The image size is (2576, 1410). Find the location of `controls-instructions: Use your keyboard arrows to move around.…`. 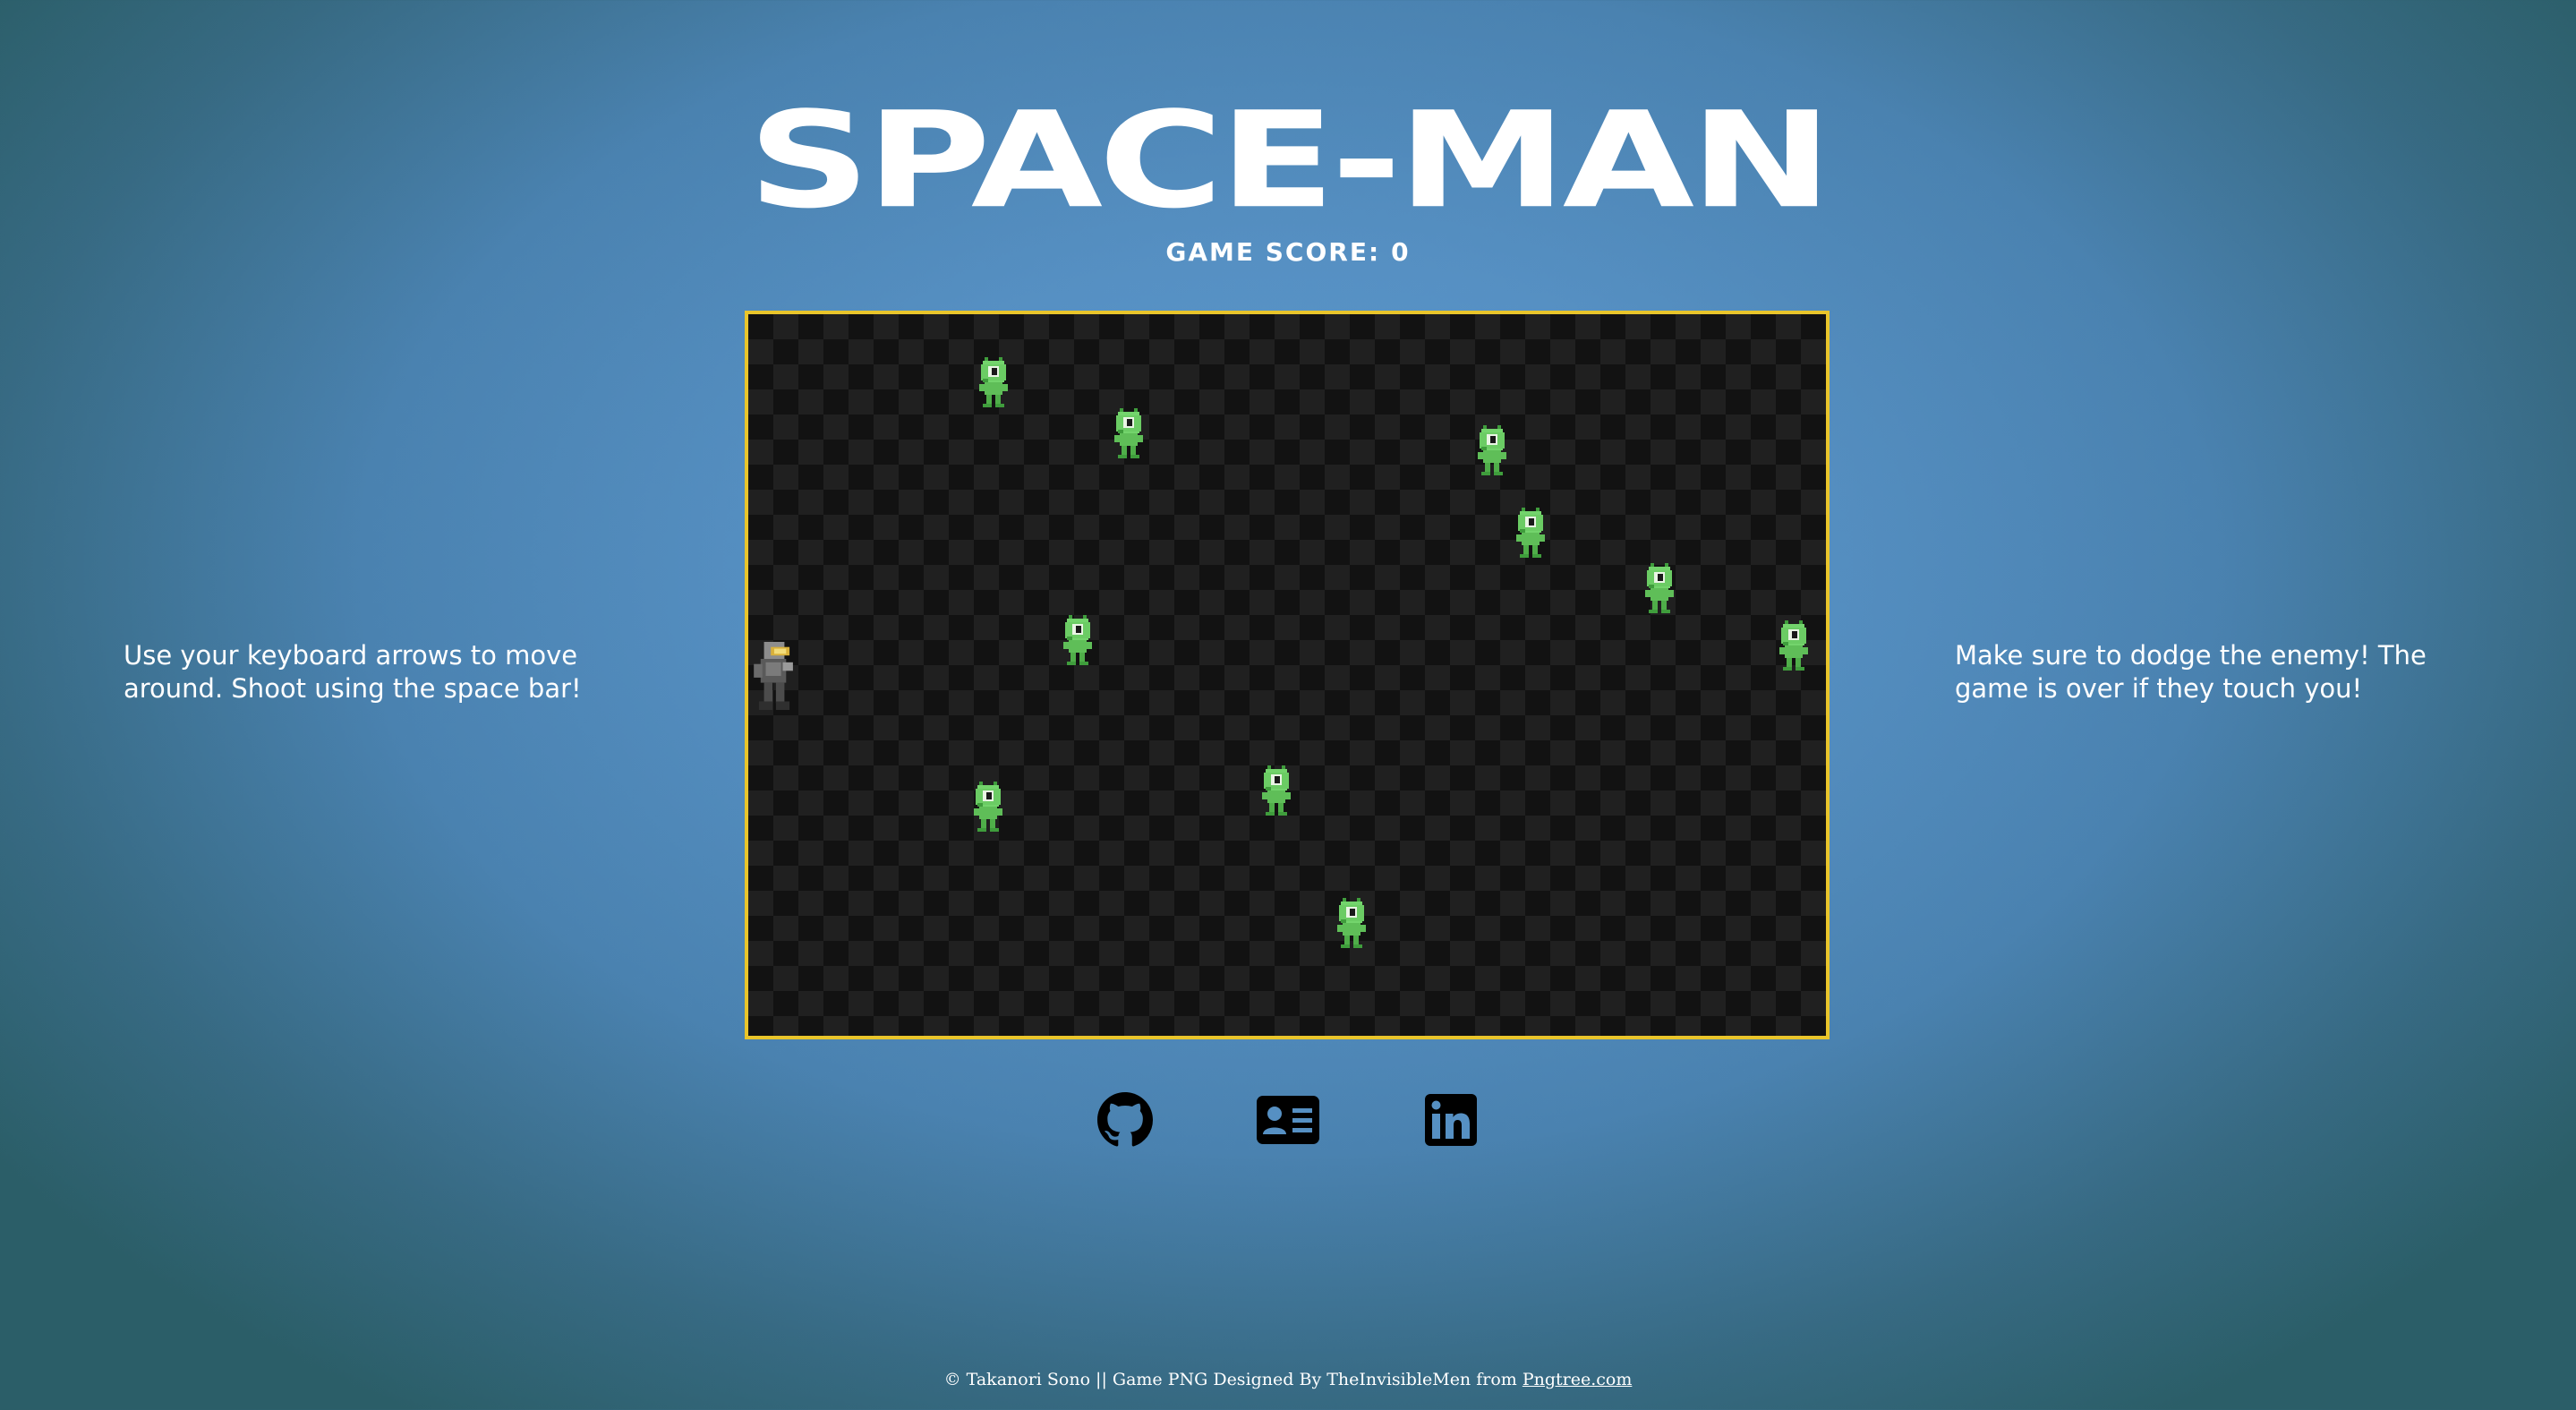

controls-instructions: Use your keyboard arrows to move around.… is located at coordinates (353, 672).